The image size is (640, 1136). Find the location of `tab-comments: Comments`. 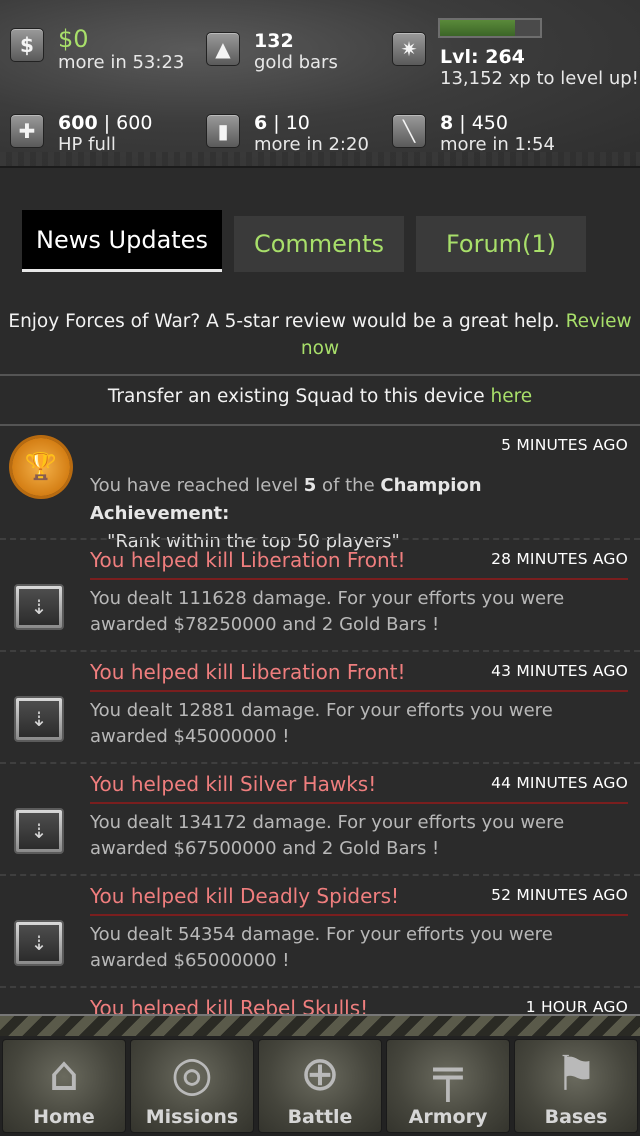

tab-comments: Comments is located at coordinates (319, 244).